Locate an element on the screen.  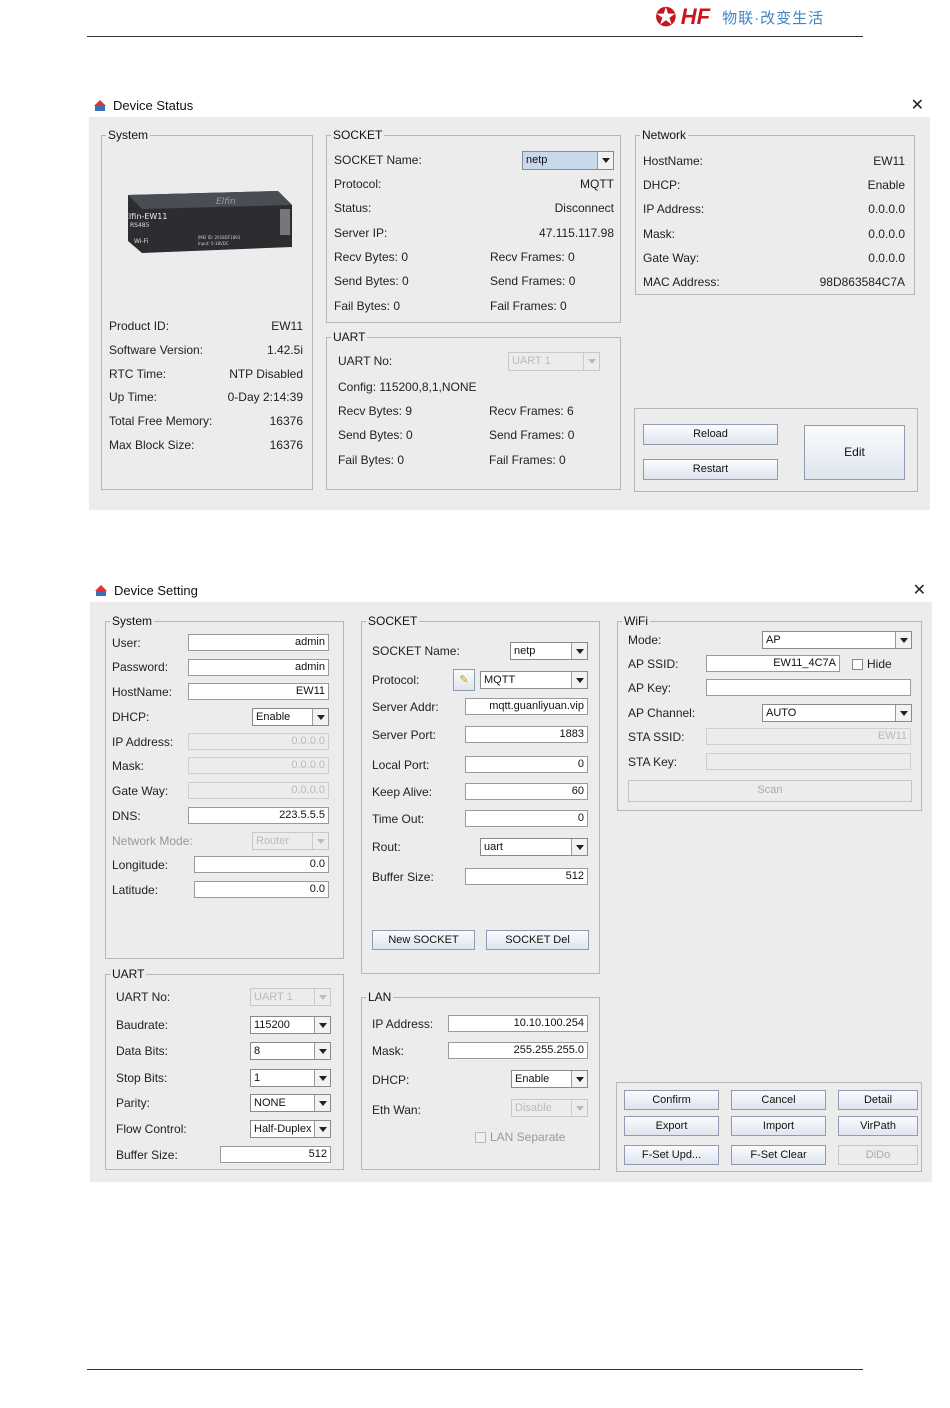
network-mode-select: Router is located at coordinates (290, 841).